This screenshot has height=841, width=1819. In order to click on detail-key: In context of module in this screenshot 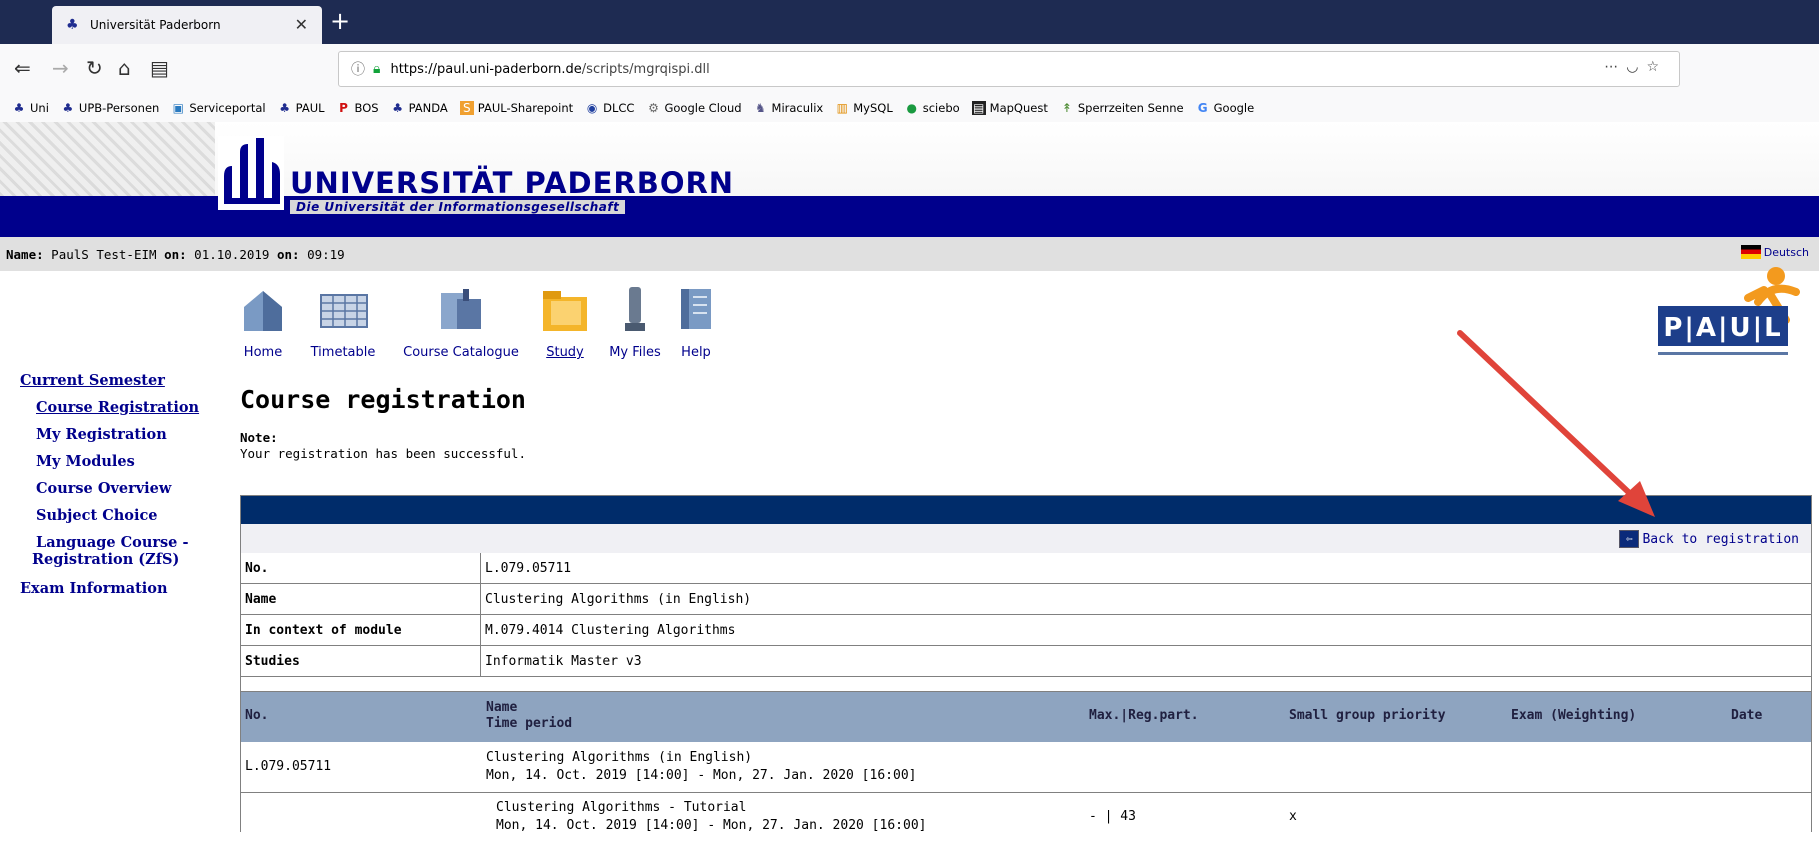, I will do `click(361, 630)`.